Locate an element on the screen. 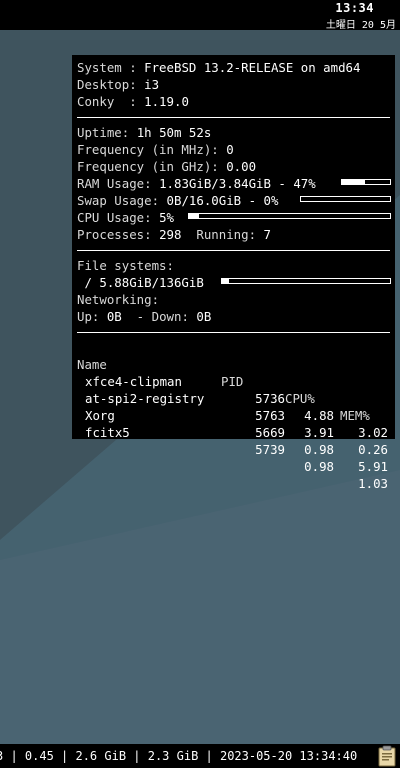  fs-usage-bar is located at coordinates (306, 281).